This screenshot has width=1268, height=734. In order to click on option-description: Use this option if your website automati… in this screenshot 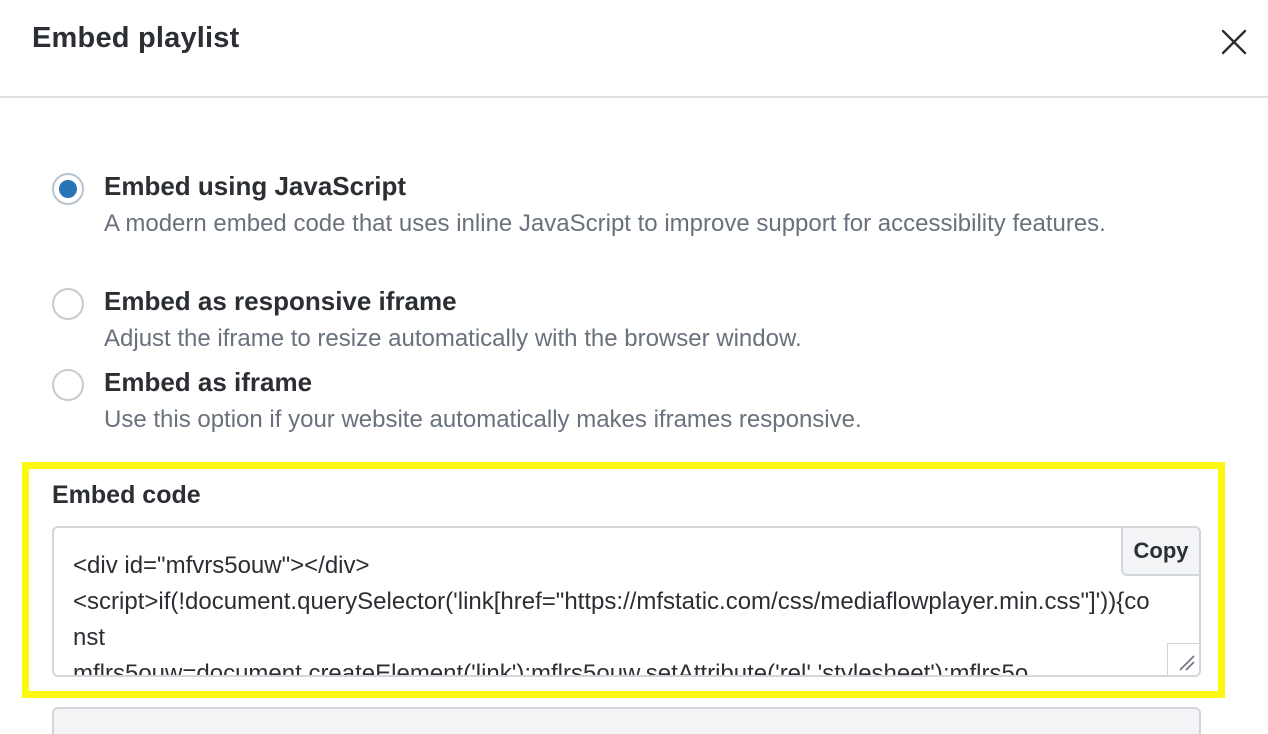, I will do `click(483, 419)`.